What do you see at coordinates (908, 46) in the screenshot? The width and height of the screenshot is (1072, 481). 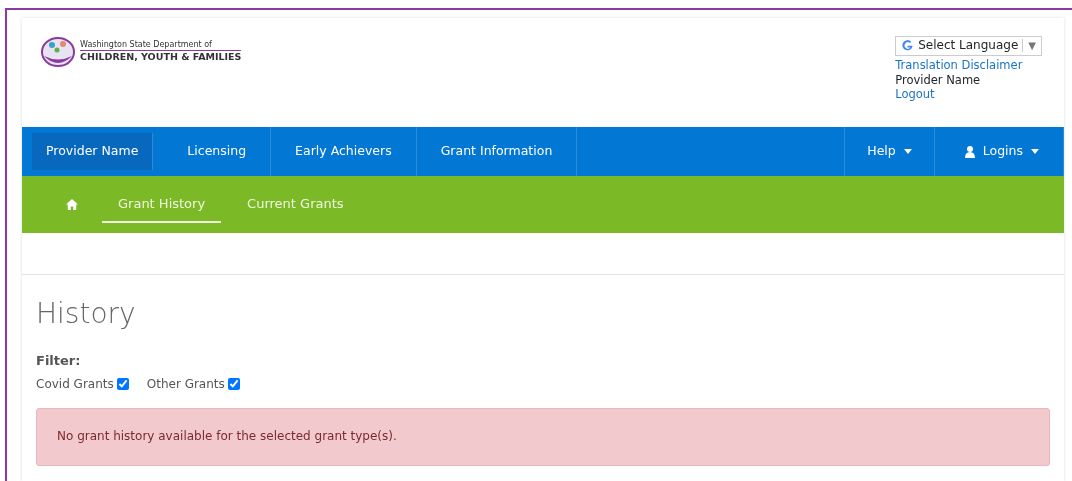 I see `g-logo-icon` at bounding box center [908, 46].